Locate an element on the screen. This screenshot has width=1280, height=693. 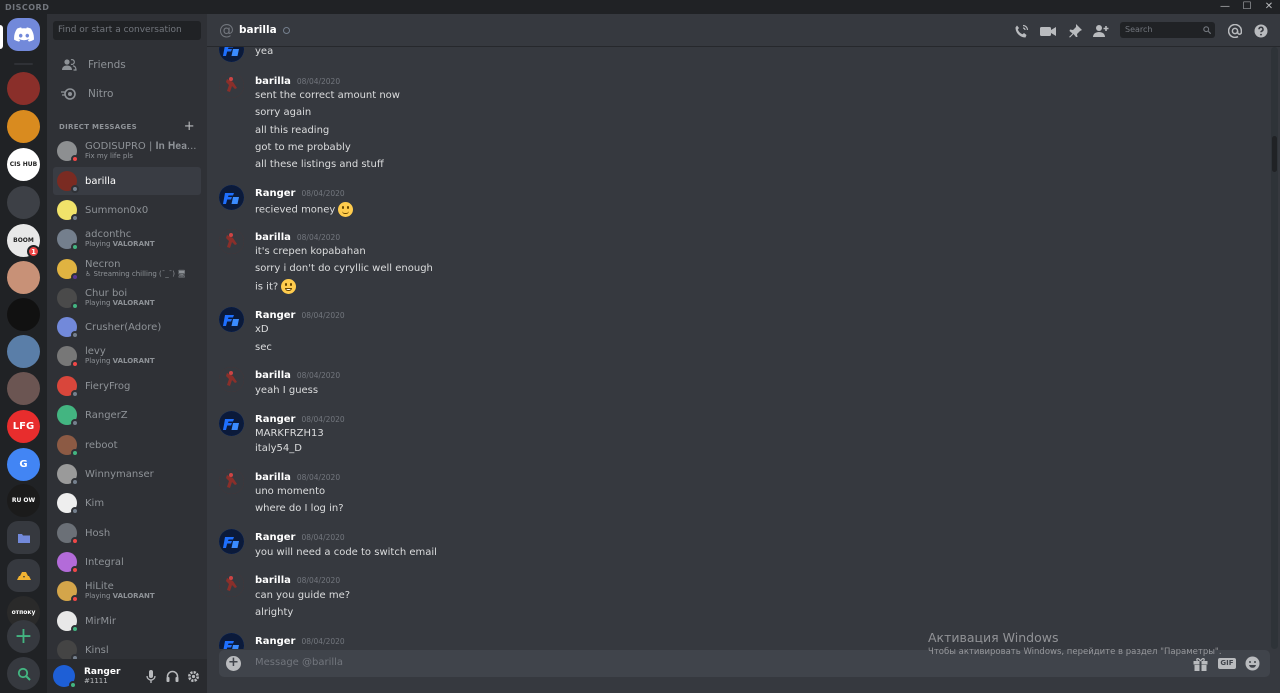
dm-item: MirMir is located at coordinates (127, 621).